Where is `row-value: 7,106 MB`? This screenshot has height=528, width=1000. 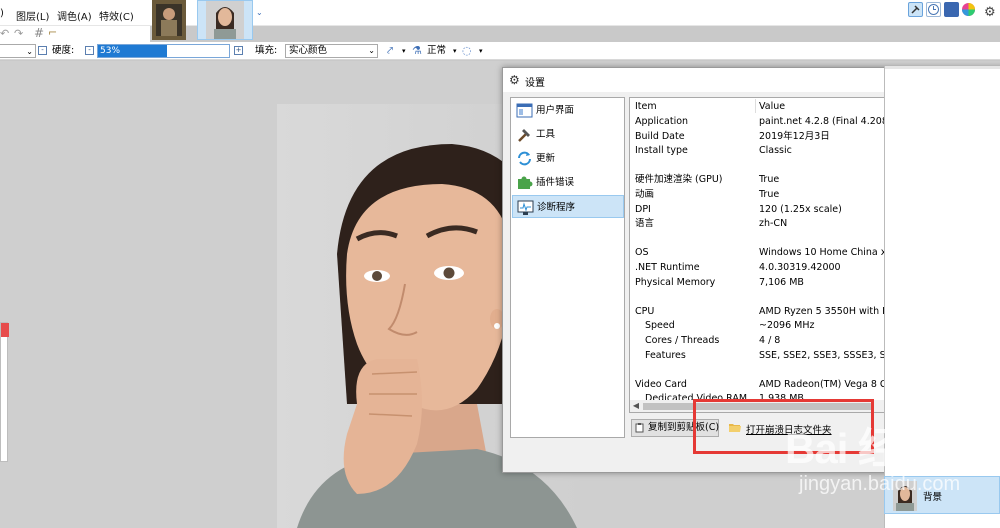
row-value: 7,106 MB is located at coordinates (781, 282).